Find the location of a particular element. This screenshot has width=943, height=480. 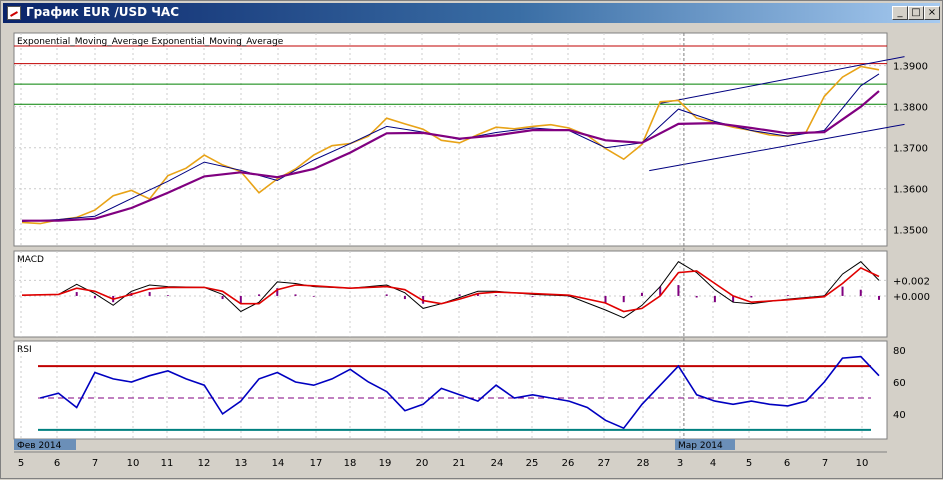

x-tick-label: 24 is located at coordinates (497, 463).